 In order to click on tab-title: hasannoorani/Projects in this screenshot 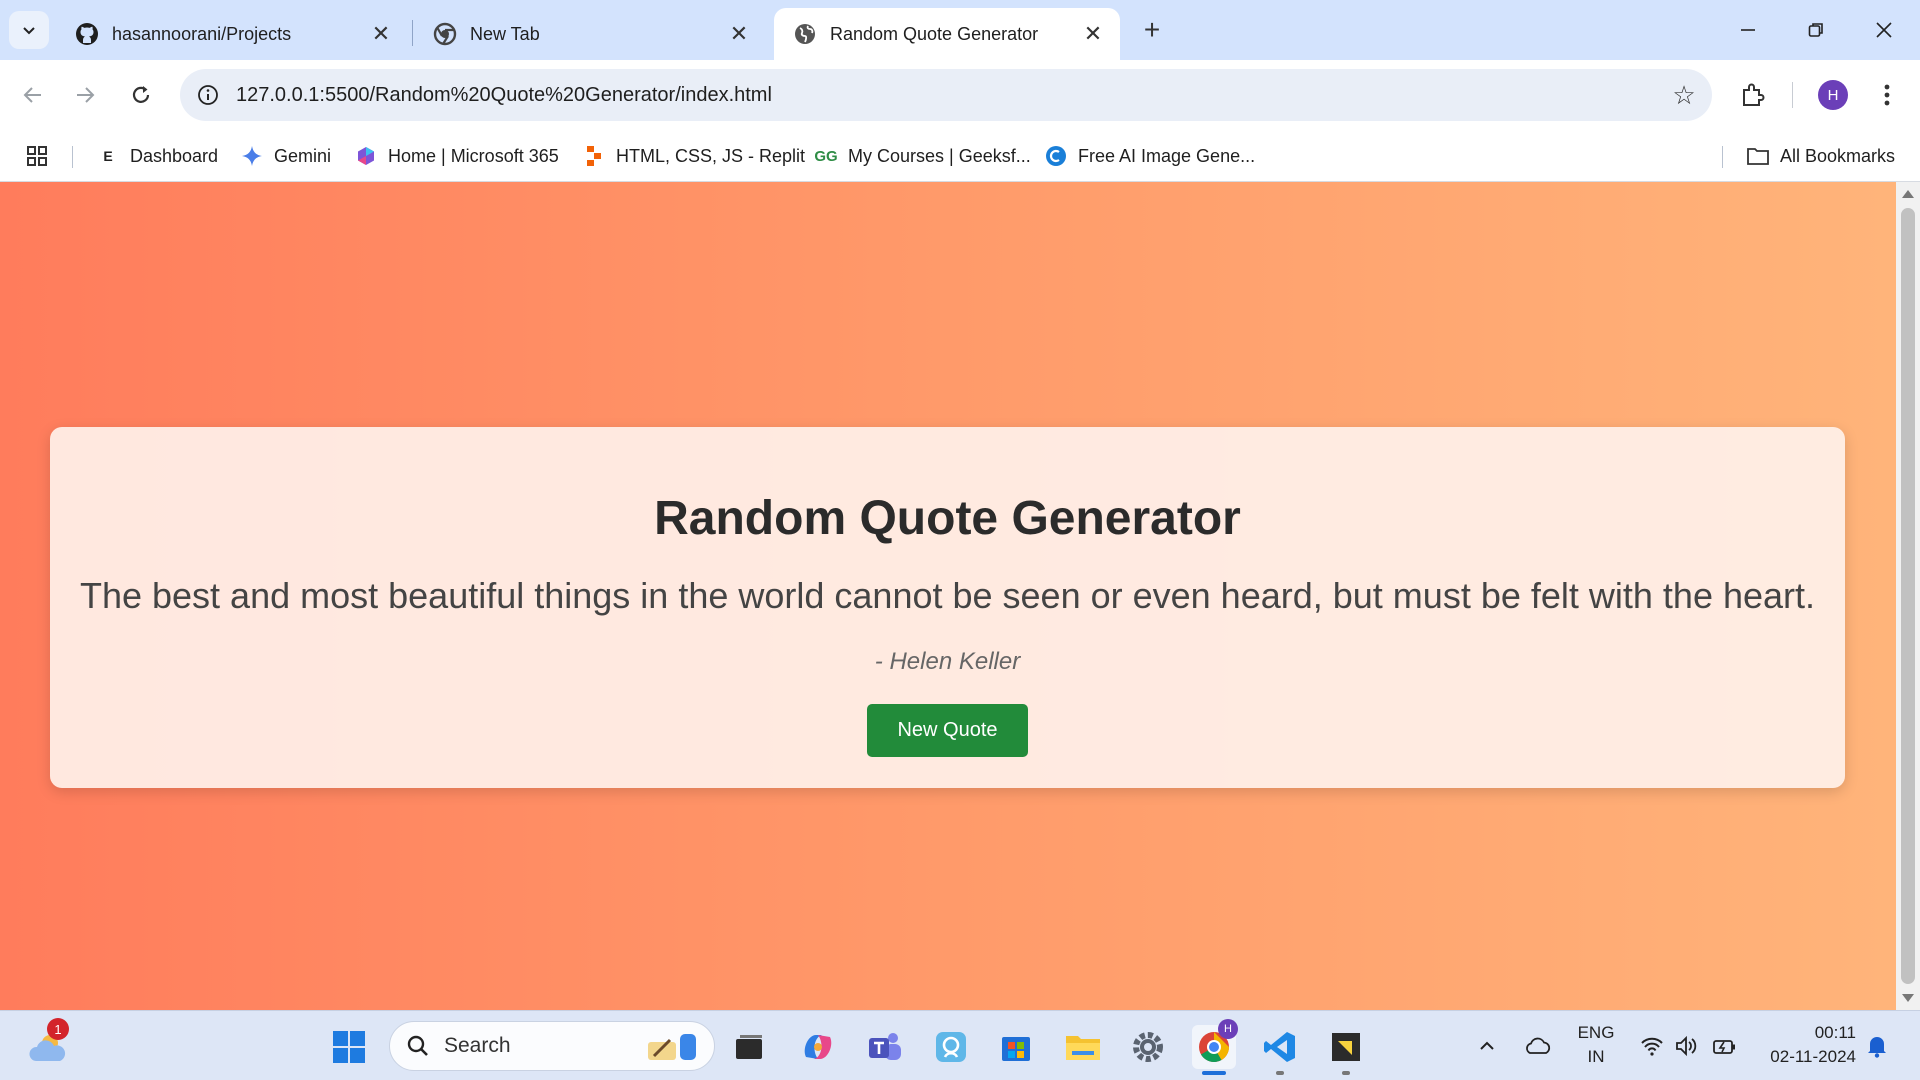, I will do `click(202, 33)`.